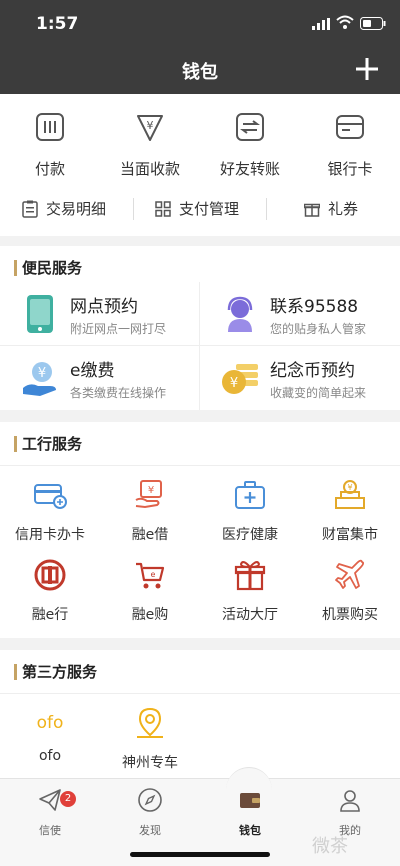  I want to click on medical-health-item: 医疗健康, so click(250, 511).